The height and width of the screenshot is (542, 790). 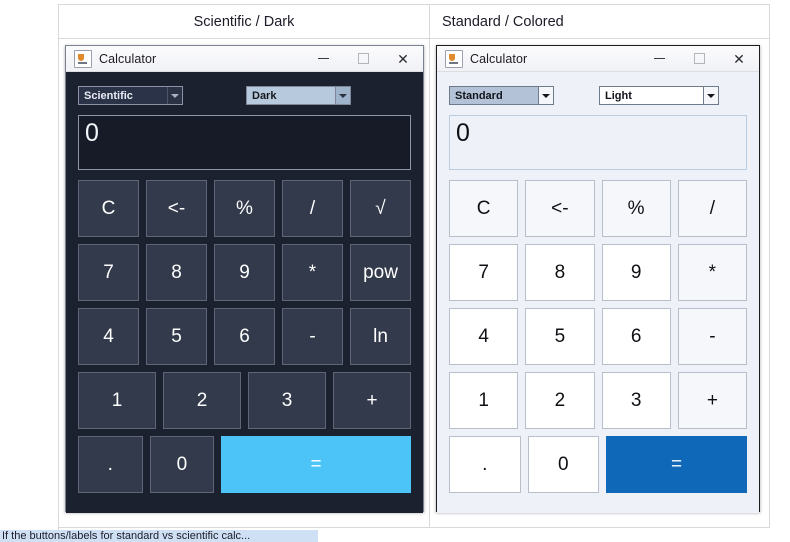 I want to click on selector-row: Scientific Dark, so click(x=244, y=88).